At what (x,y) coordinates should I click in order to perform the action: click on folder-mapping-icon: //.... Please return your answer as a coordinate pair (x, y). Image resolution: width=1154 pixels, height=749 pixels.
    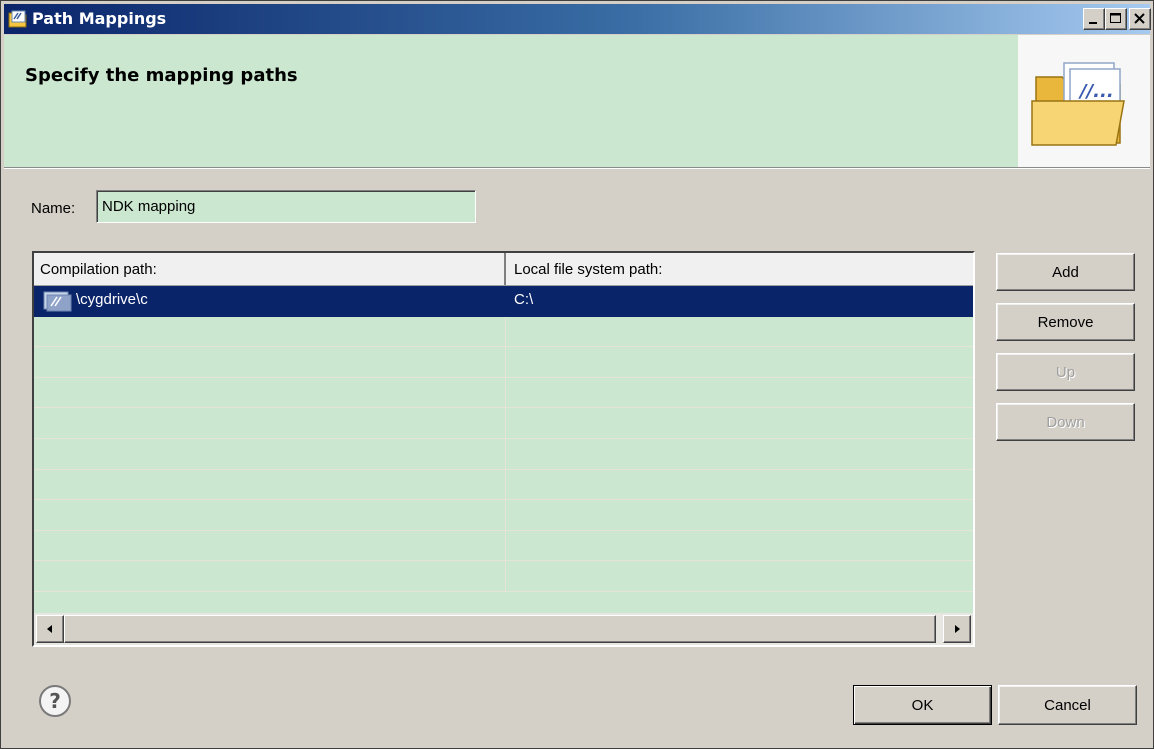
    Looking at the image, I should click on (1078, 104).